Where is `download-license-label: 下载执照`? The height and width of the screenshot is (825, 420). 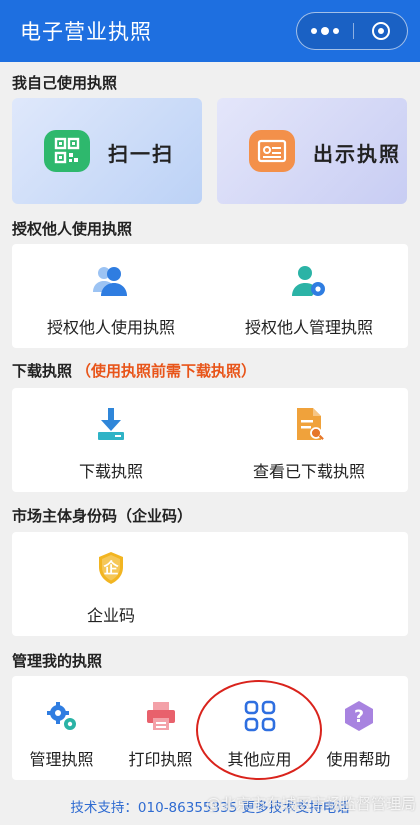
download-license-label: 下载执照 is located at coordinates (110, 471).